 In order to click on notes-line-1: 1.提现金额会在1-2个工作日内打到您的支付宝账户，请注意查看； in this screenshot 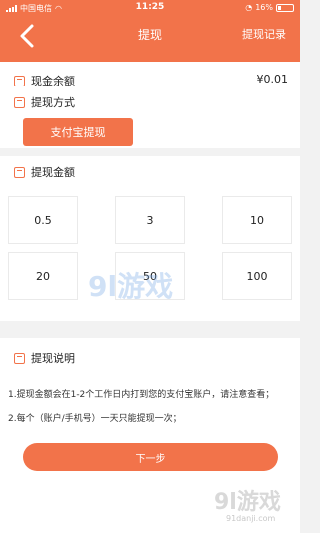, I will do `click(141, 395)`.